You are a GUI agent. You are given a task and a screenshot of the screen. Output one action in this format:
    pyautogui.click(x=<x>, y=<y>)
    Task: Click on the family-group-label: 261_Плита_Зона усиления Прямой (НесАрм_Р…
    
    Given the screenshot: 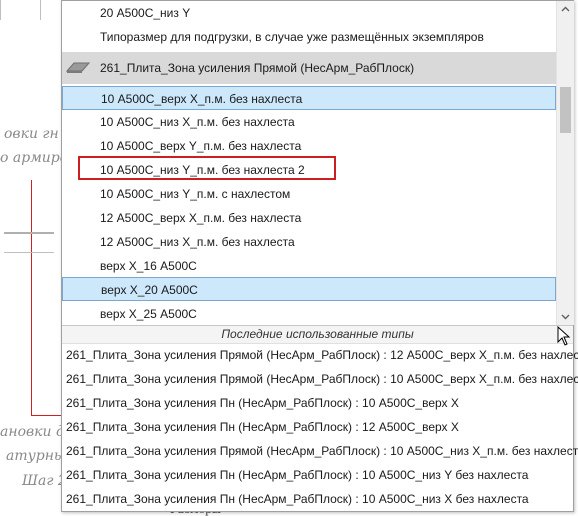 What is the action you would take?
    pyautogui.click(x=257, y=68)
    